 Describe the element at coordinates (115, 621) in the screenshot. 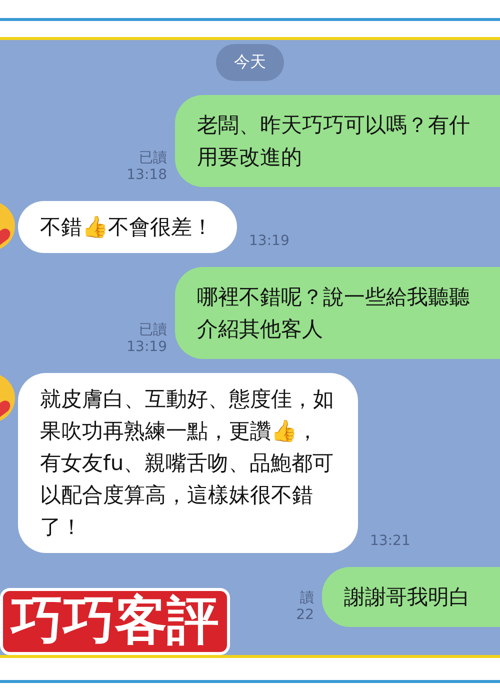

I see `overlay-title: 巧巧客評` at that location.